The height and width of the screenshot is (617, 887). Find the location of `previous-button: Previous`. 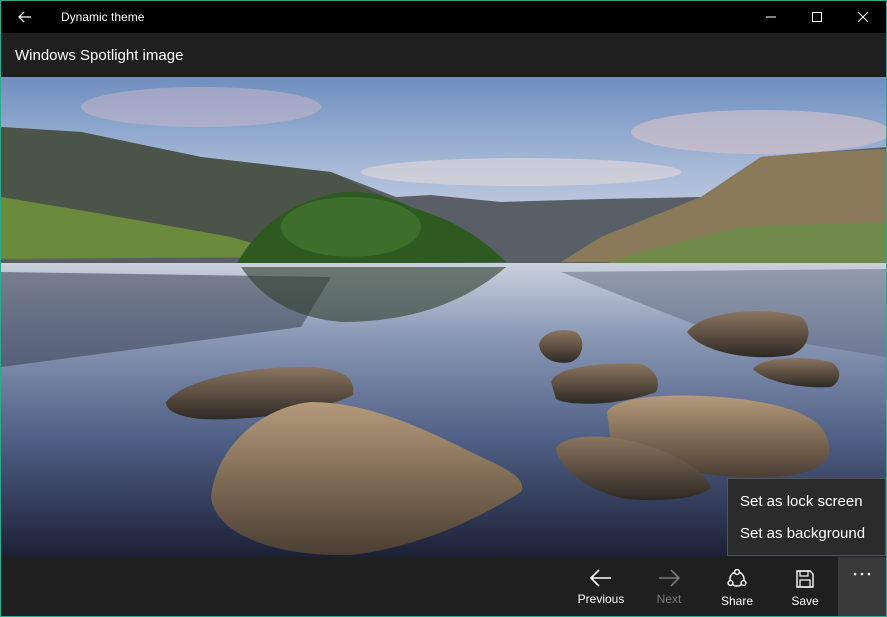

previous-button: Previous is located at coordinates (601, 586).